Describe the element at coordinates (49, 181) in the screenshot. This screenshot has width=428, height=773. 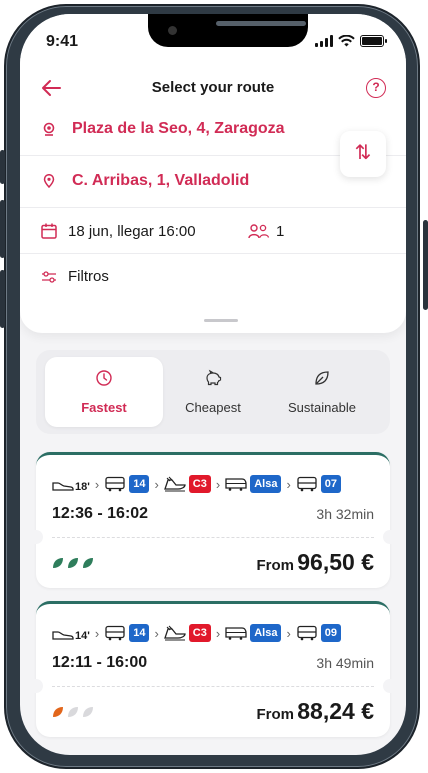
I see `destination-pin-icon` at that location.